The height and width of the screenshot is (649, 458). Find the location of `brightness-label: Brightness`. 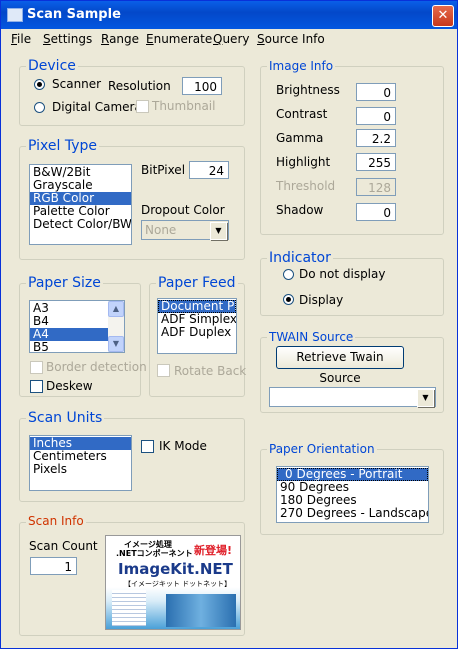

brightness-label: Brightness is located at coordinates (308, 90).